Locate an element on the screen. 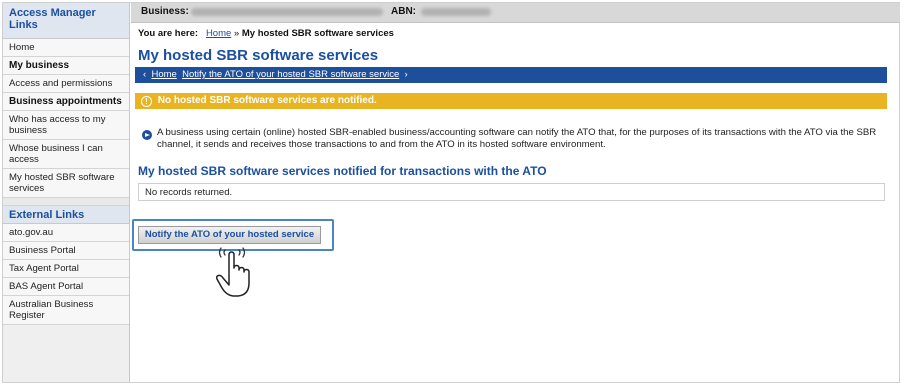 The width and height of the screenshot is (904, 388). sidebar-item-ato-gov-au: ato.gov.au is located at coordinates (66, 233).